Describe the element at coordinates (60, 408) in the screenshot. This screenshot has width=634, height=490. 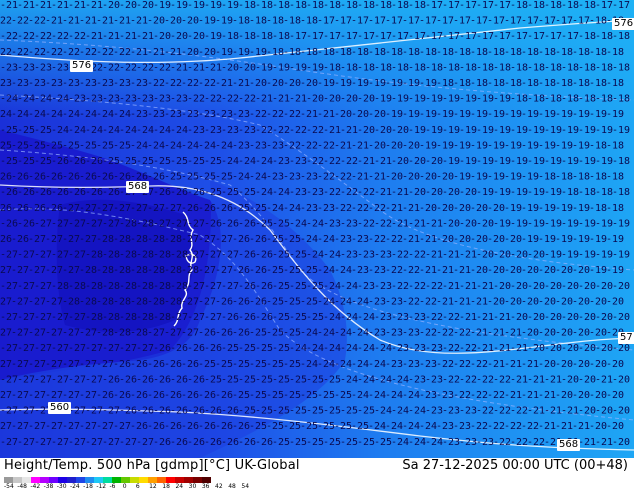
I see `contour-label-560-left: 560` at that location.